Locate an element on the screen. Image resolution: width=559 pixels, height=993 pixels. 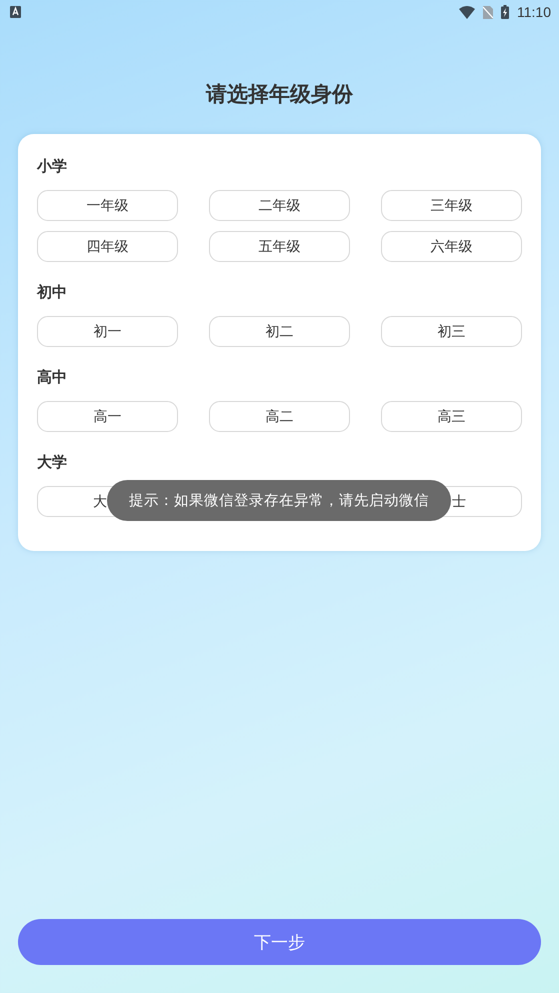
section-title: 高中 is located at coordinates (52, 377).